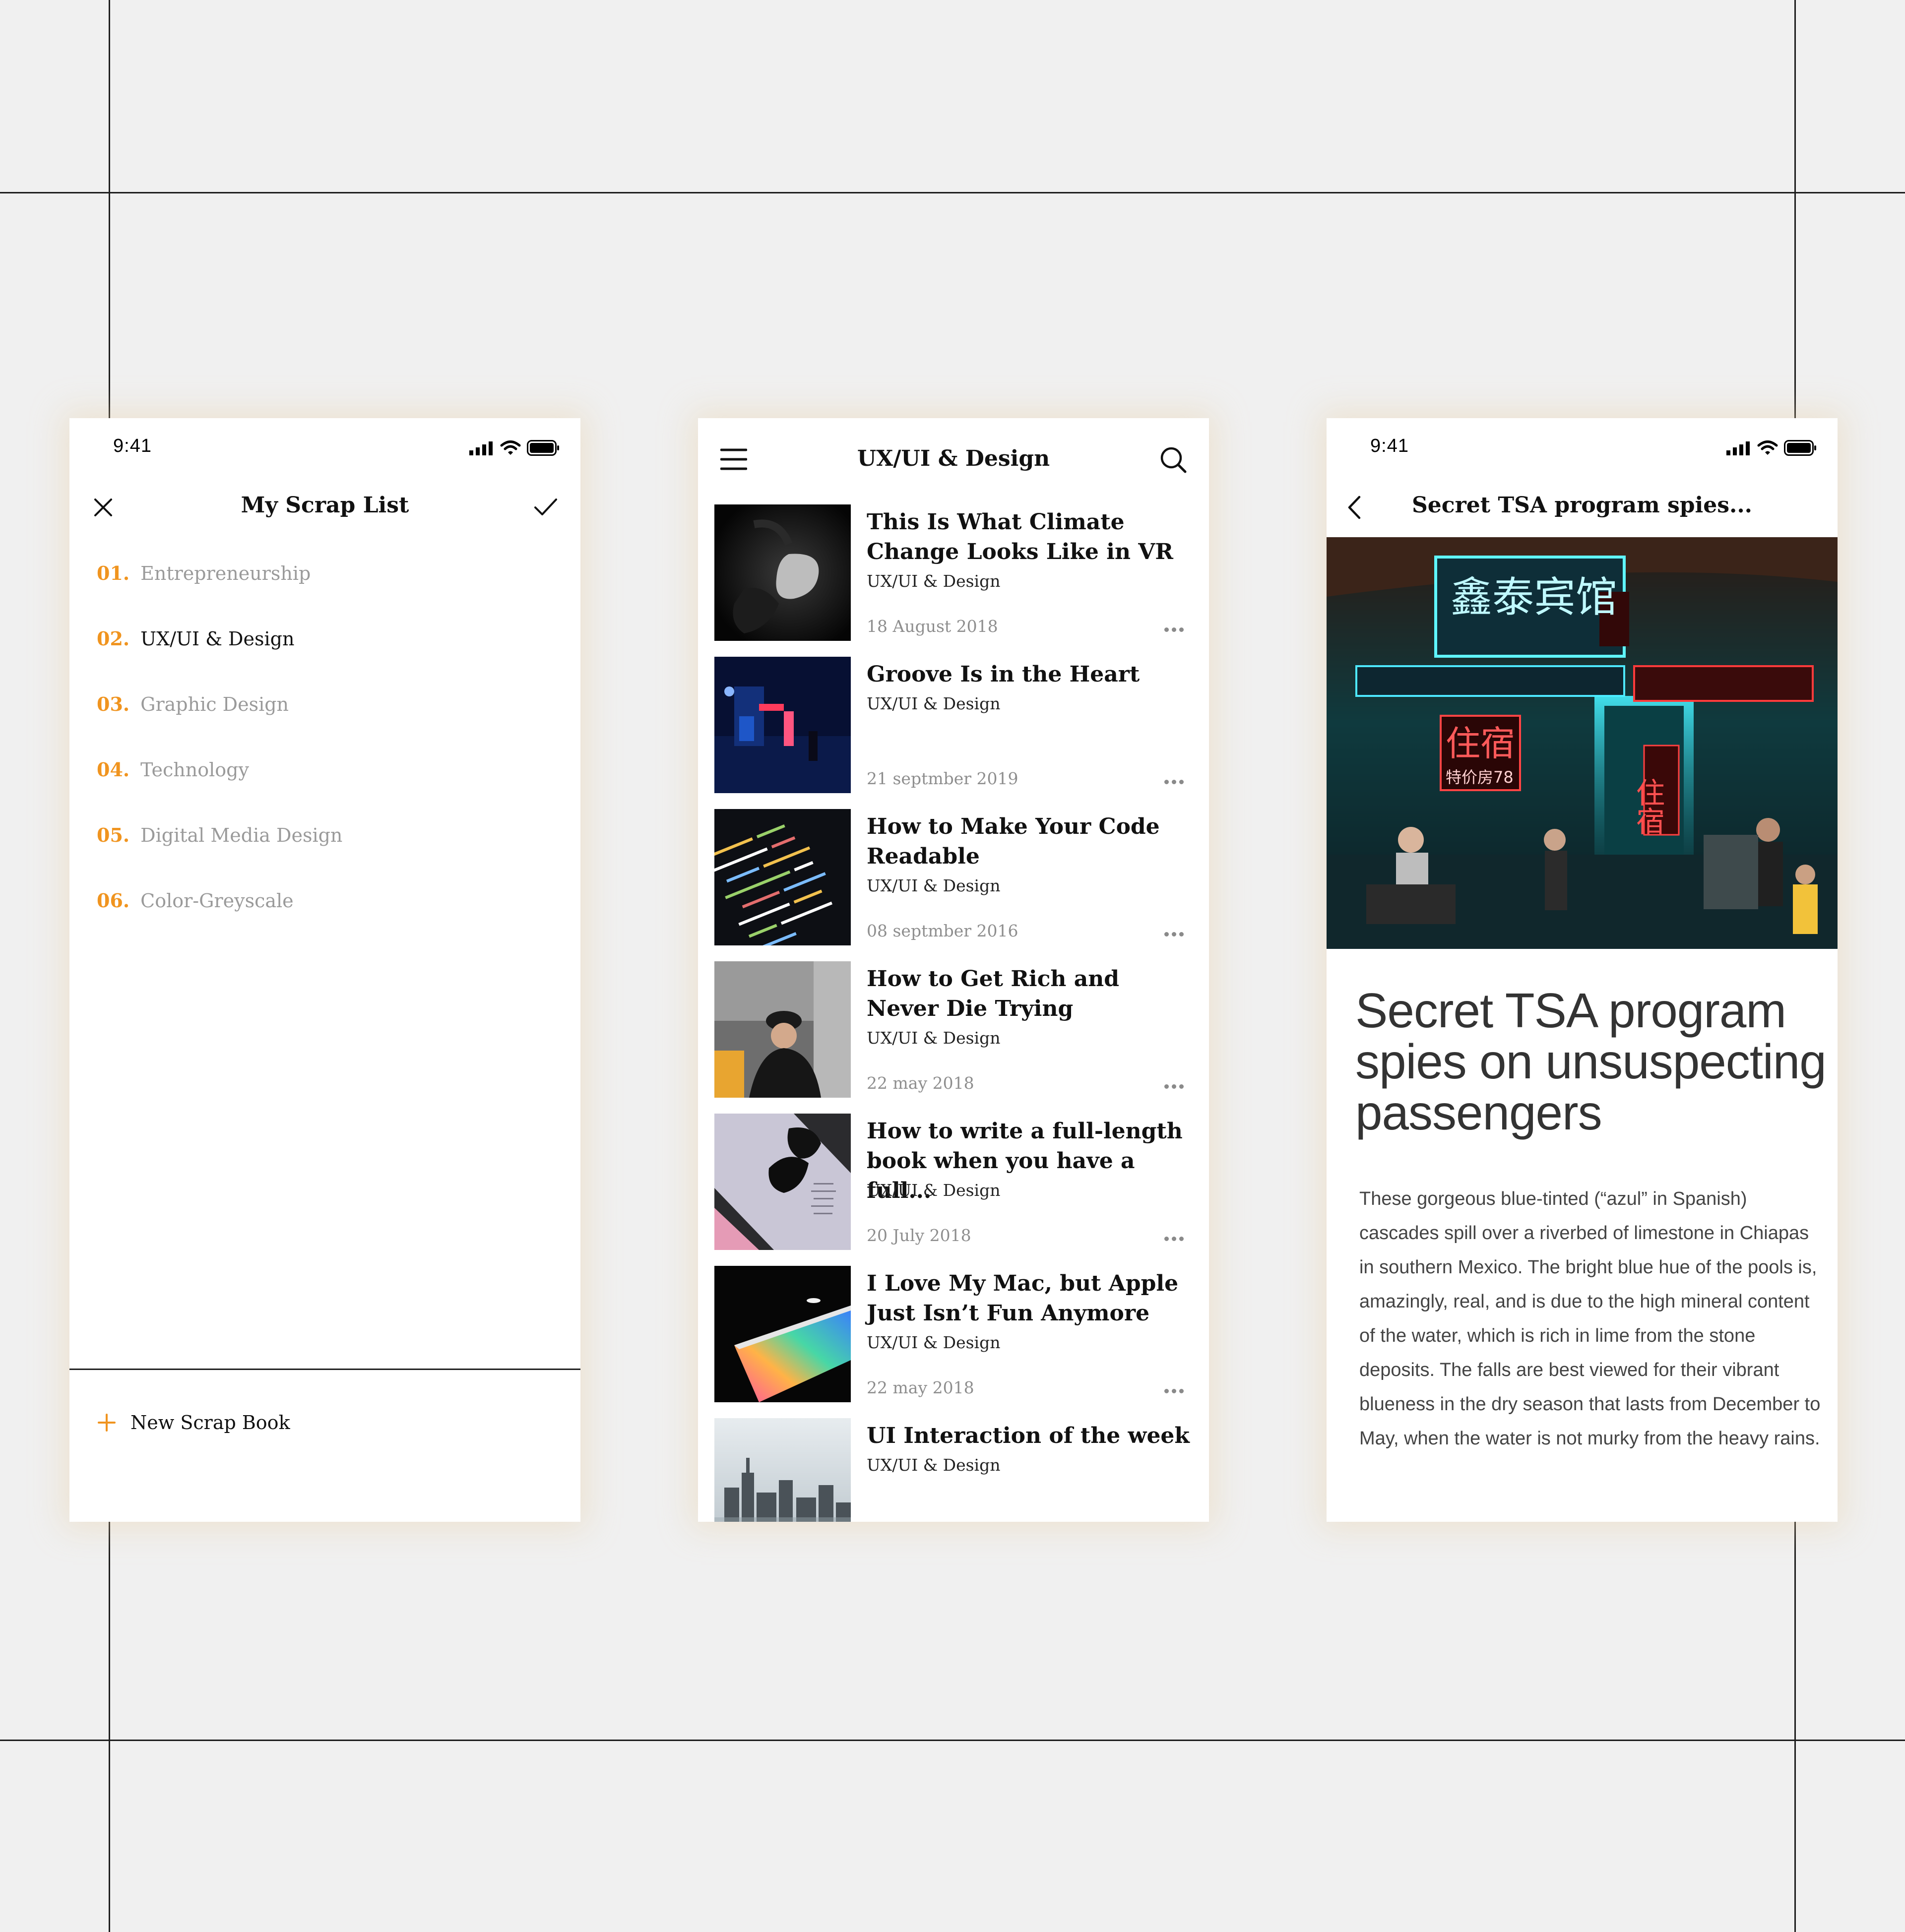  Describe the element at coordinates (919, 1235) in the screenshot. I see `article-date: 20 July 2018` at that location.